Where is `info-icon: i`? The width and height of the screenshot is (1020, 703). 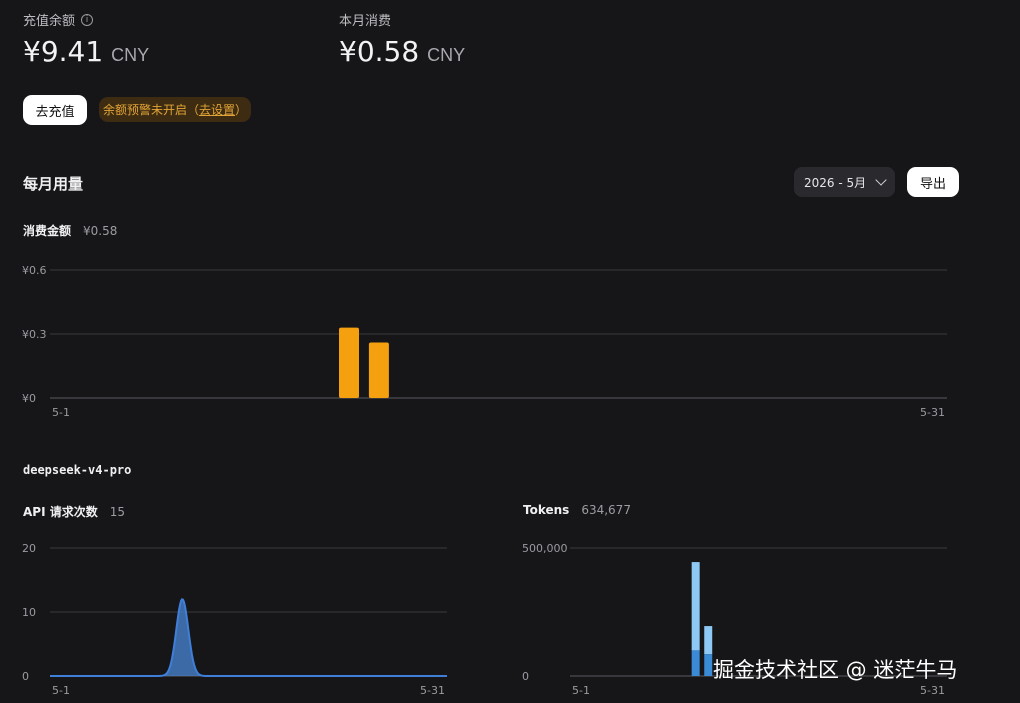
info-icon: i is located at coordinates (87, 19).